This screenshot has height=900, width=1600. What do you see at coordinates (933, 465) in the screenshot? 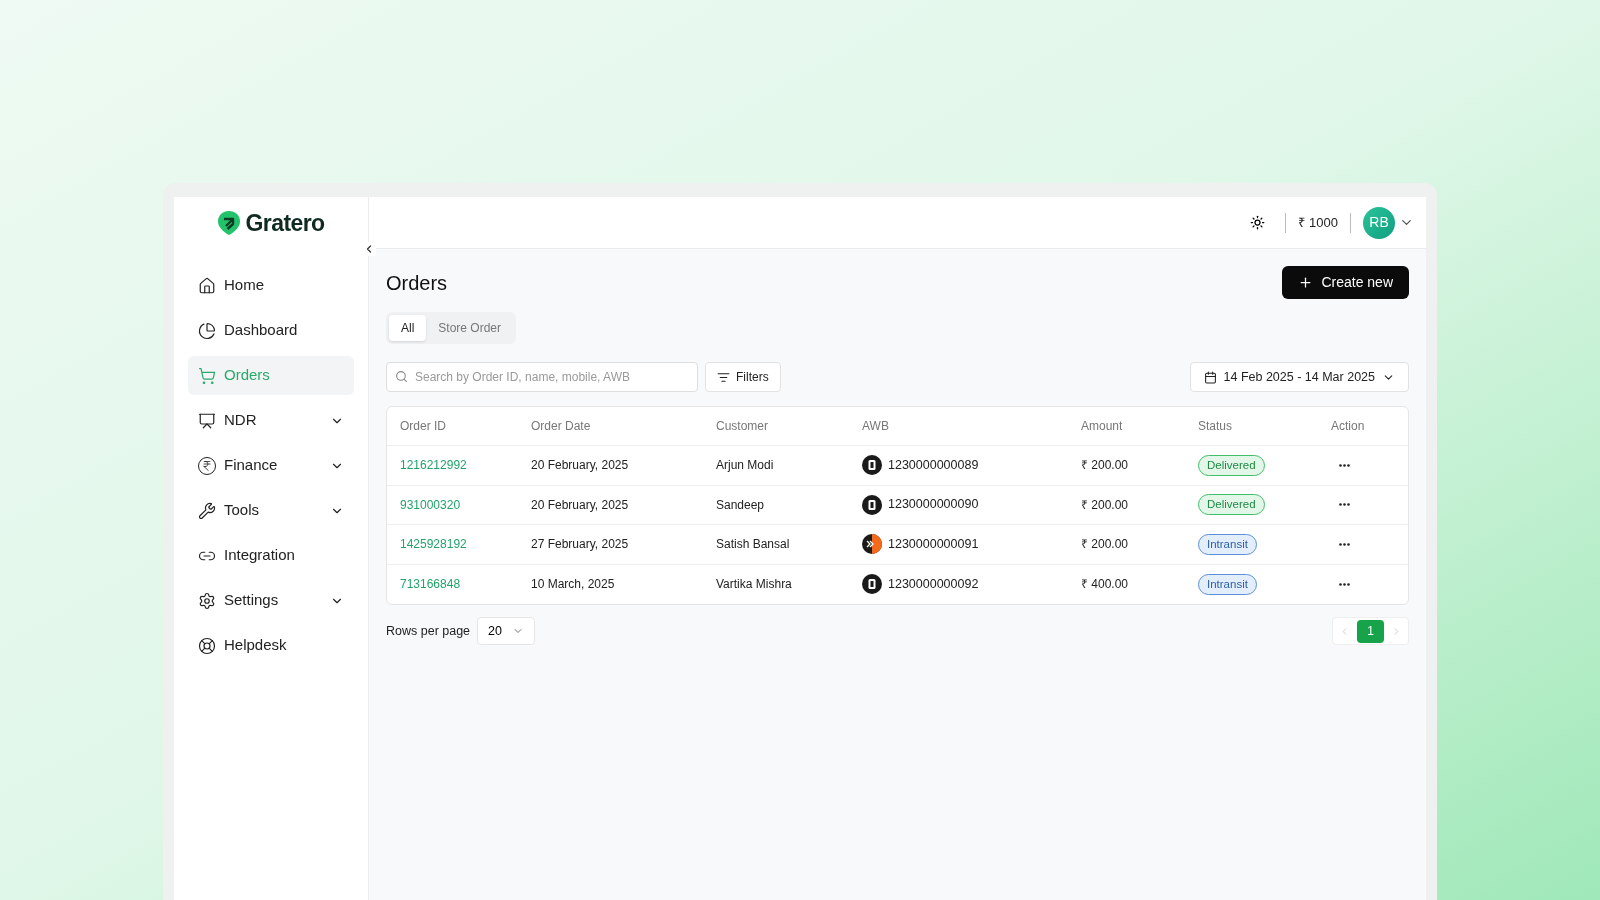
I see `table-cell-text: 1230000000089` at bounding box center [933, 465].